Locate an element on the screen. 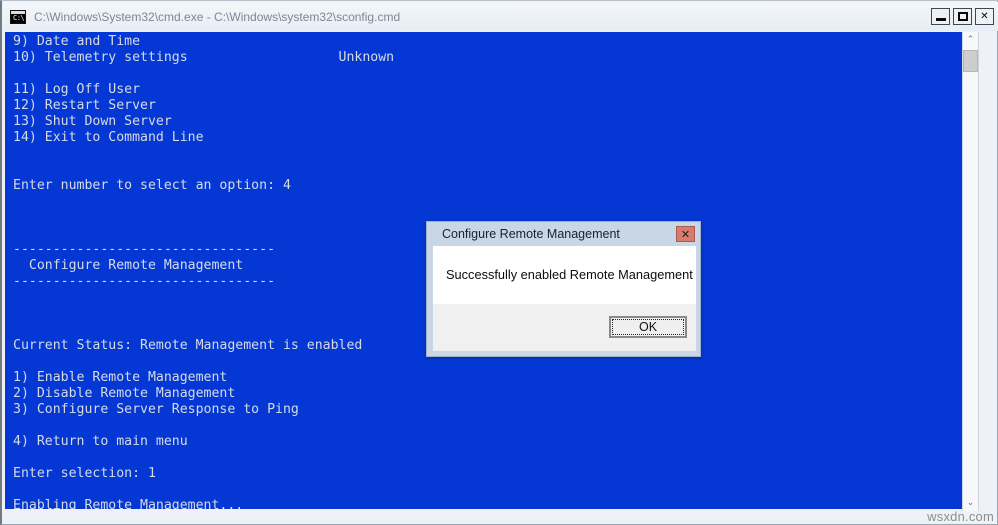  close-button: ✕ is located at coordinates (984, 16).